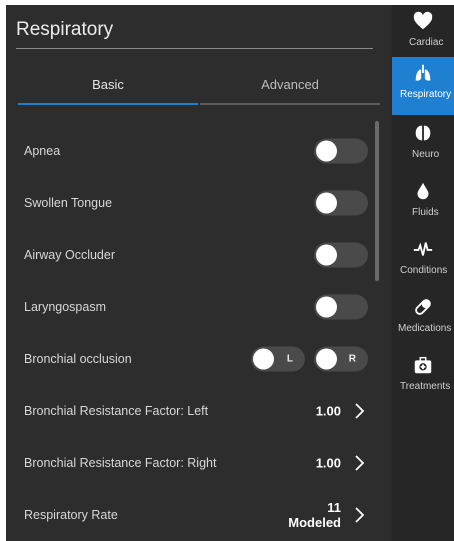 This screenshot has width=454, height=541. What do you see at coordinates (377, 201) in the screenshot?
I see `scrollbar` at bounding box center [377, 201].